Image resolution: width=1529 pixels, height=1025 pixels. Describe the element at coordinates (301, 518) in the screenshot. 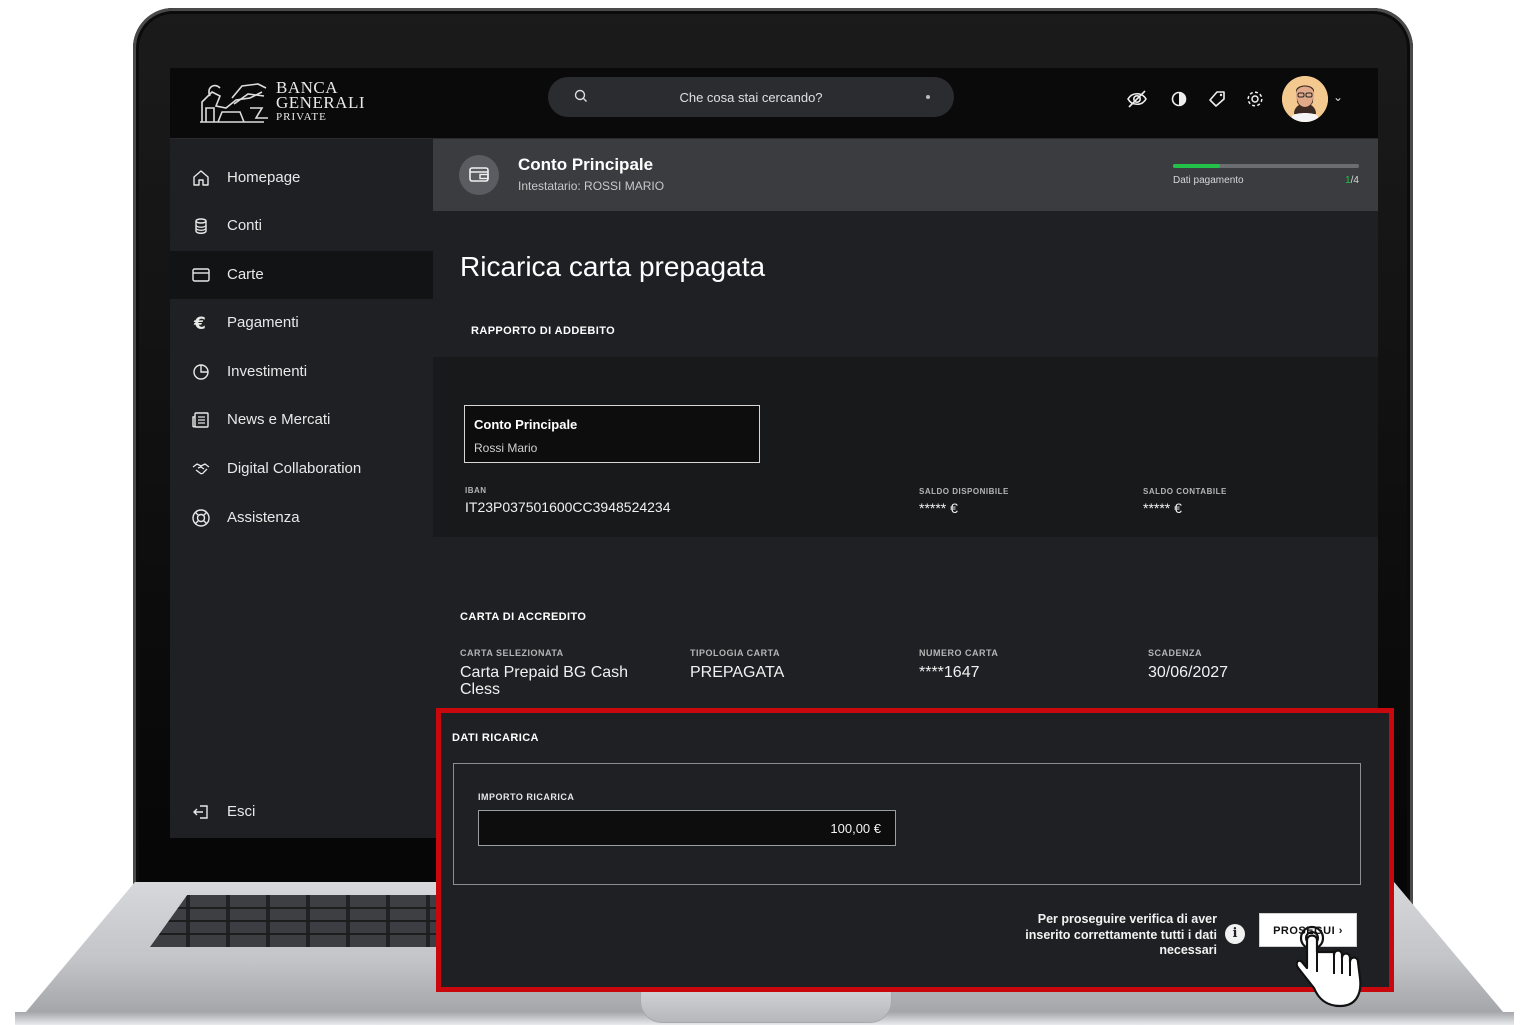

I see `sidebar-item-assistenza: Assistenza` at that location.